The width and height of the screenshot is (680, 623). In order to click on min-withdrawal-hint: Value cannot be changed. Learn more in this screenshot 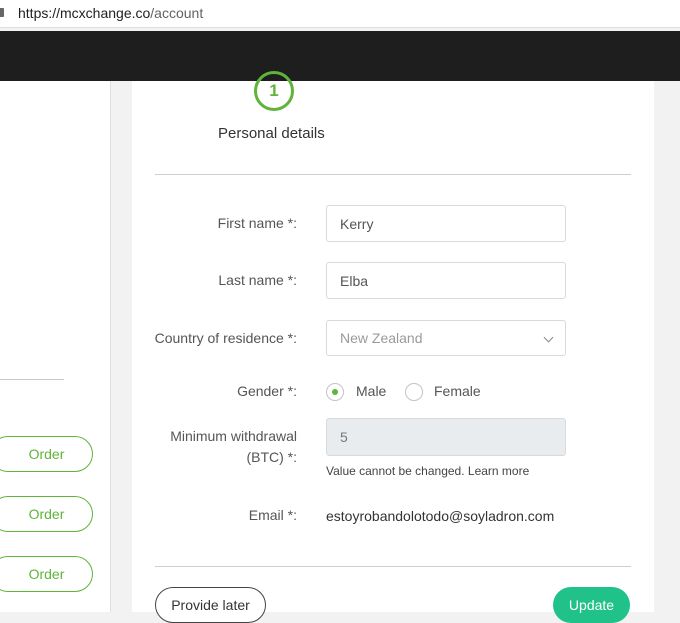, I will do `click(427, 471)`.